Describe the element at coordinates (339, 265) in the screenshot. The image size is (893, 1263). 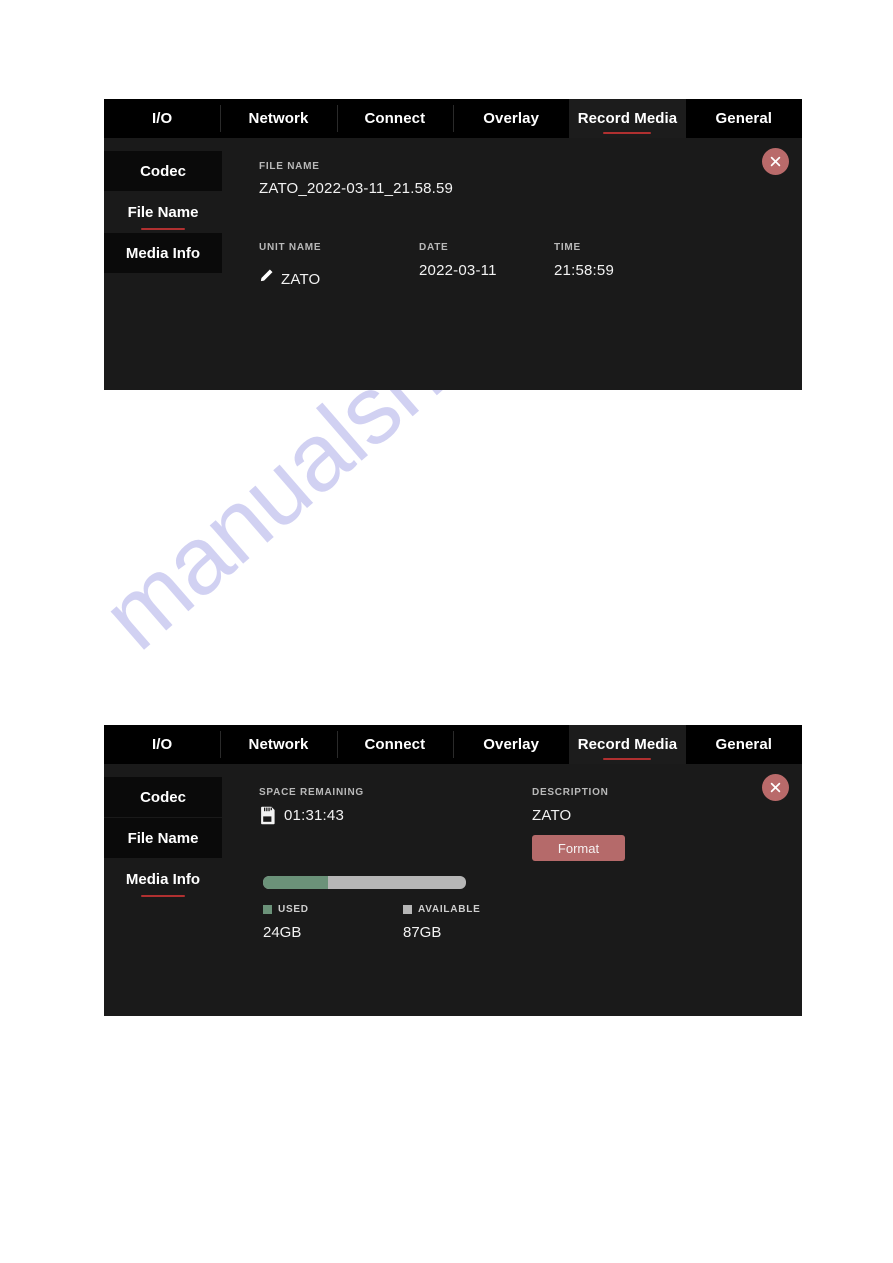
I see `unit-name-field: UNIT NAME ZATO` at that location.